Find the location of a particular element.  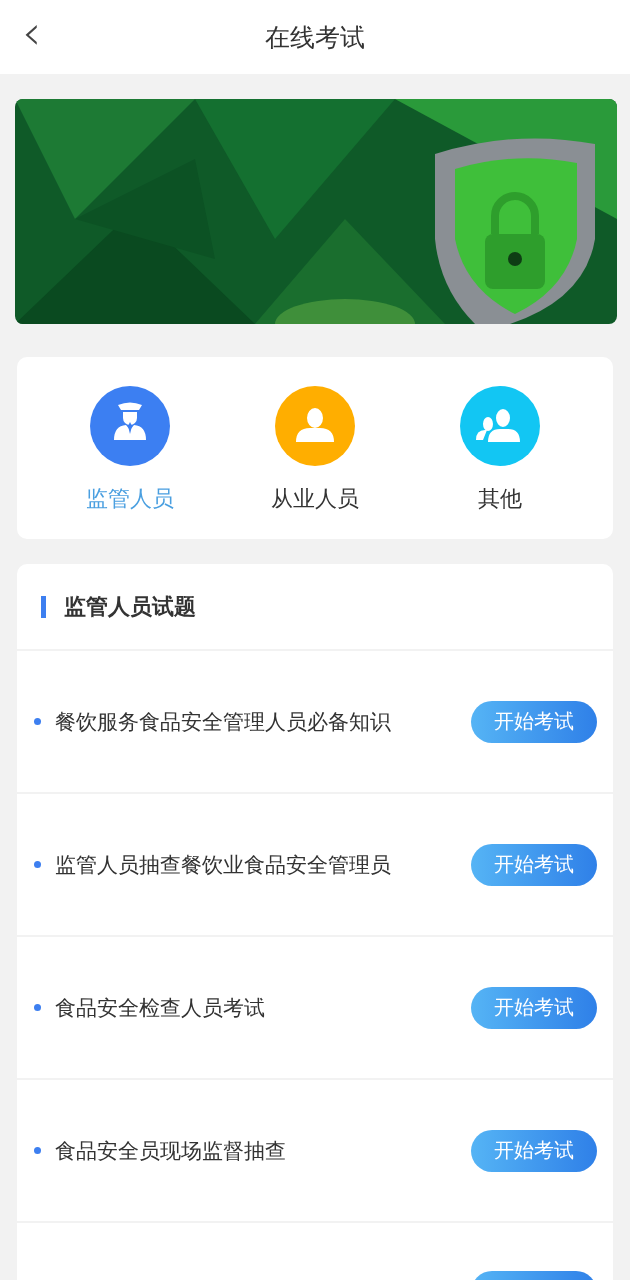

exam-title: 监管人员抽查餐饮业食品安全管理员 is located at coordinates (223, 865).